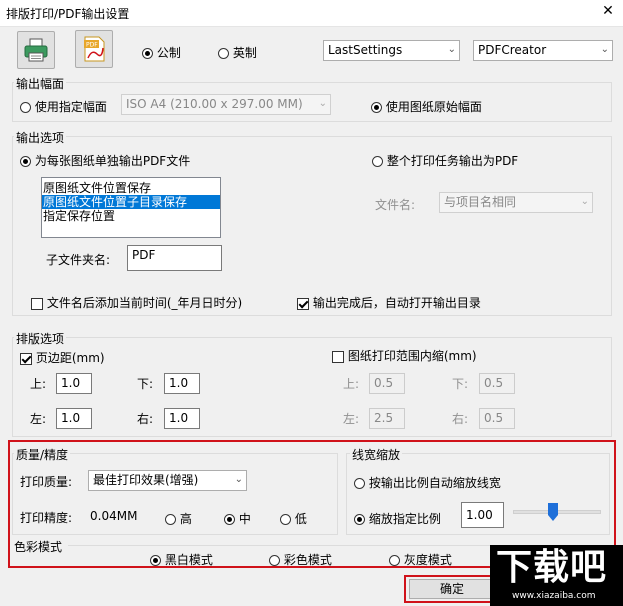 The width and height of the screenshot is (623, 606). I want to click on precision-high-label: 高, so click(185, 519).